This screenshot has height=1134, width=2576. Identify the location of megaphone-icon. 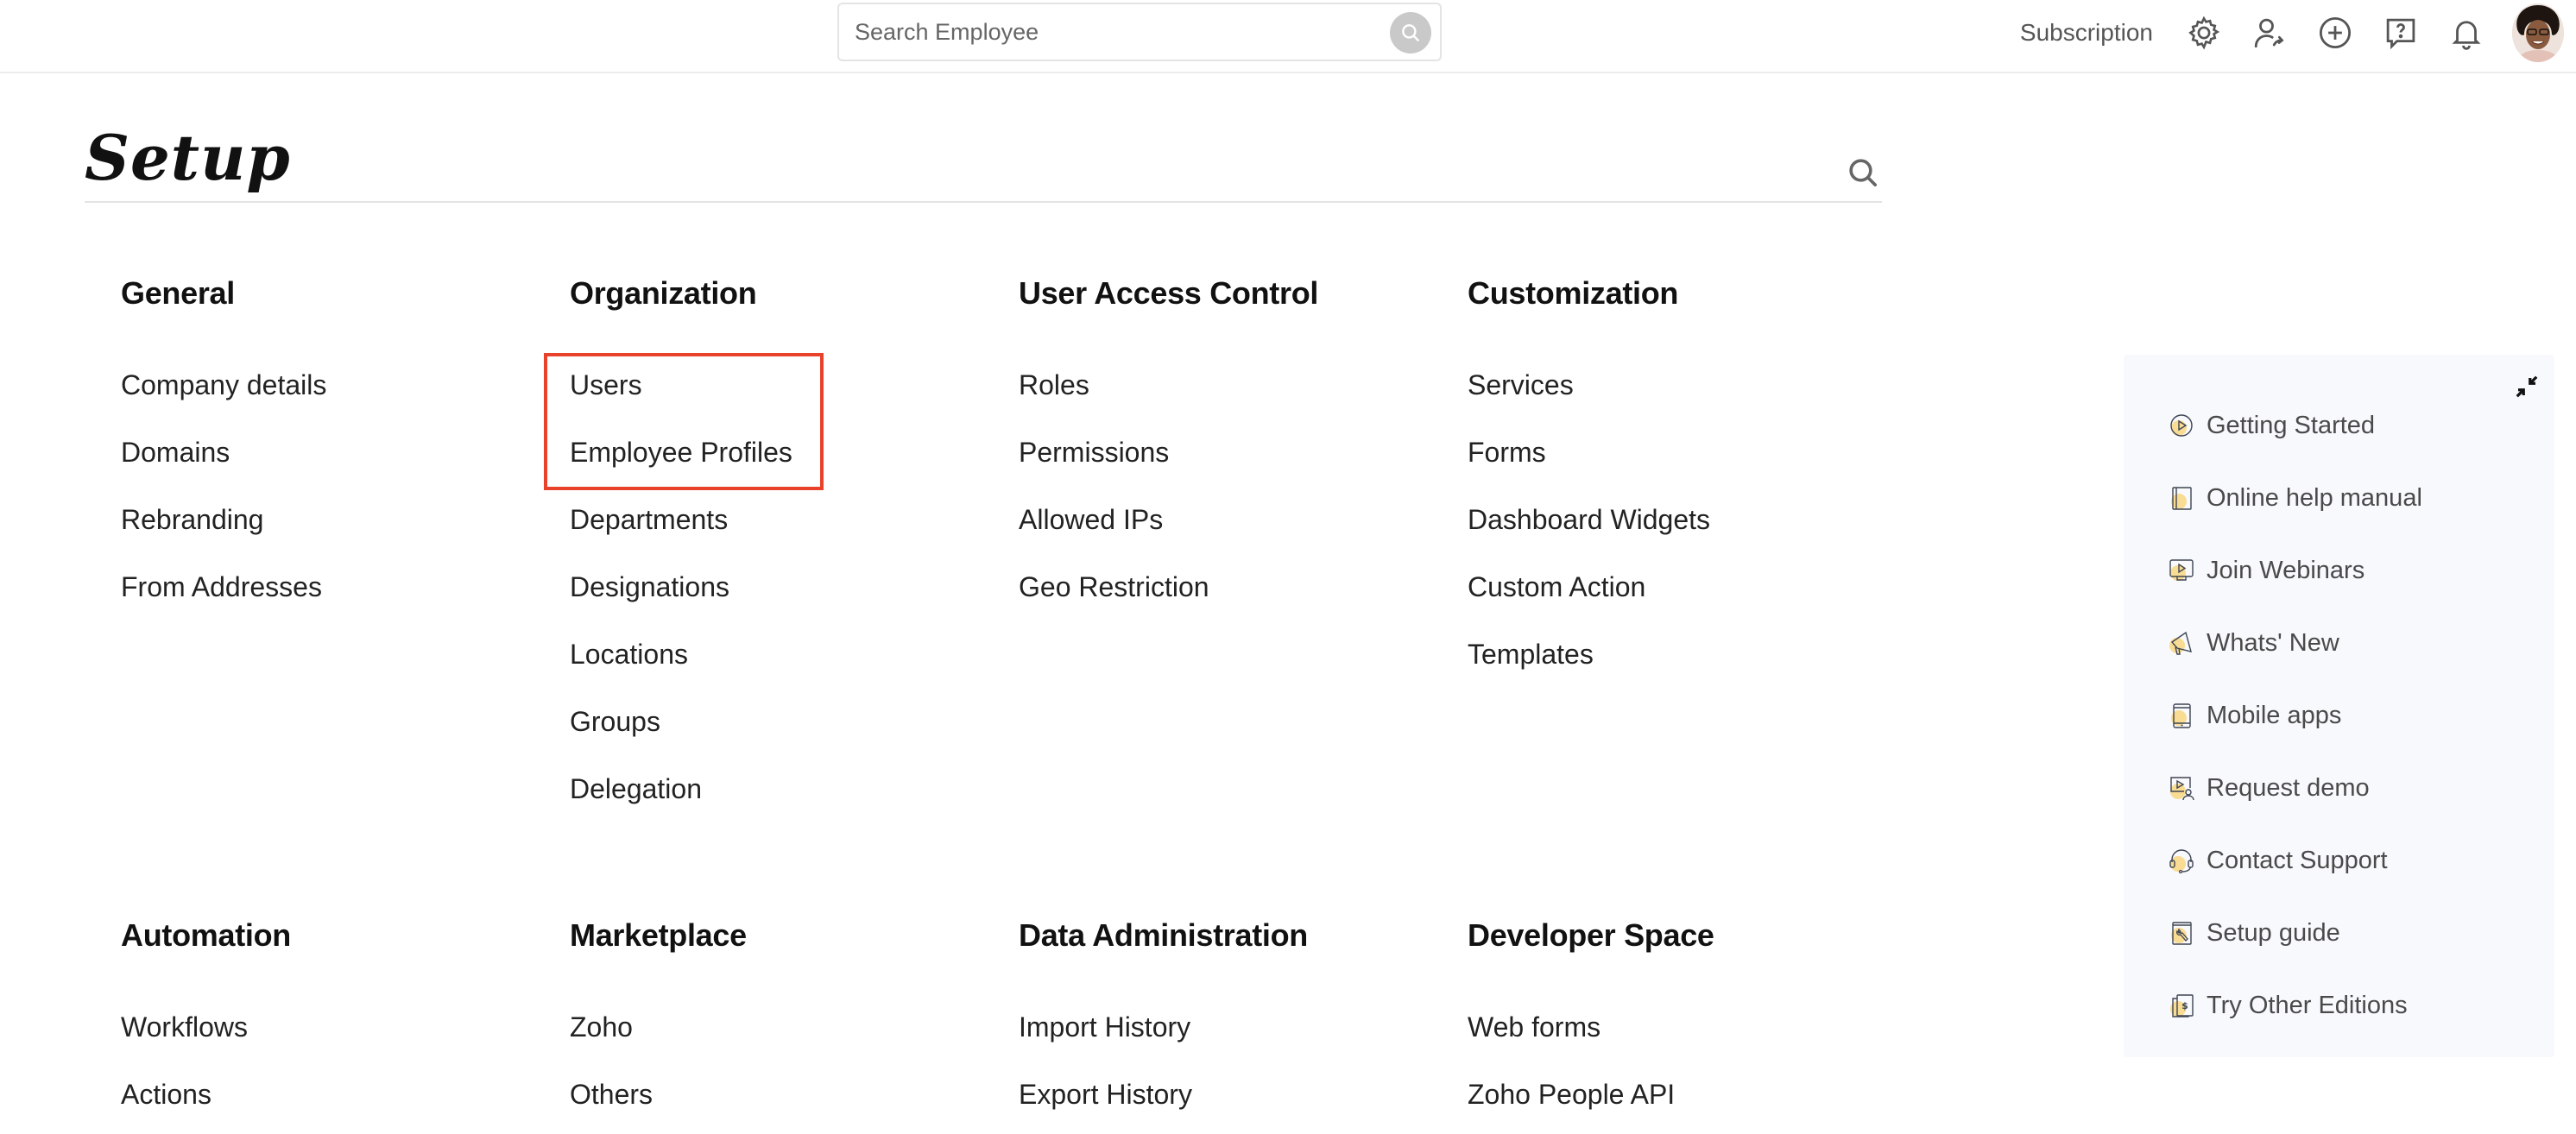
(2180, 643).